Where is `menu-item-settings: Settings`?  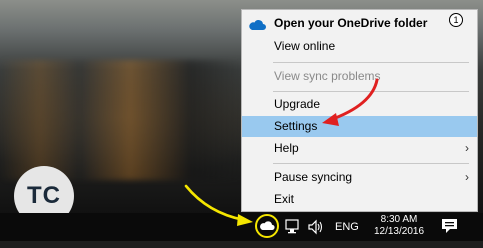
menu-item-settings: Settings is located at coordinates (359, 126).